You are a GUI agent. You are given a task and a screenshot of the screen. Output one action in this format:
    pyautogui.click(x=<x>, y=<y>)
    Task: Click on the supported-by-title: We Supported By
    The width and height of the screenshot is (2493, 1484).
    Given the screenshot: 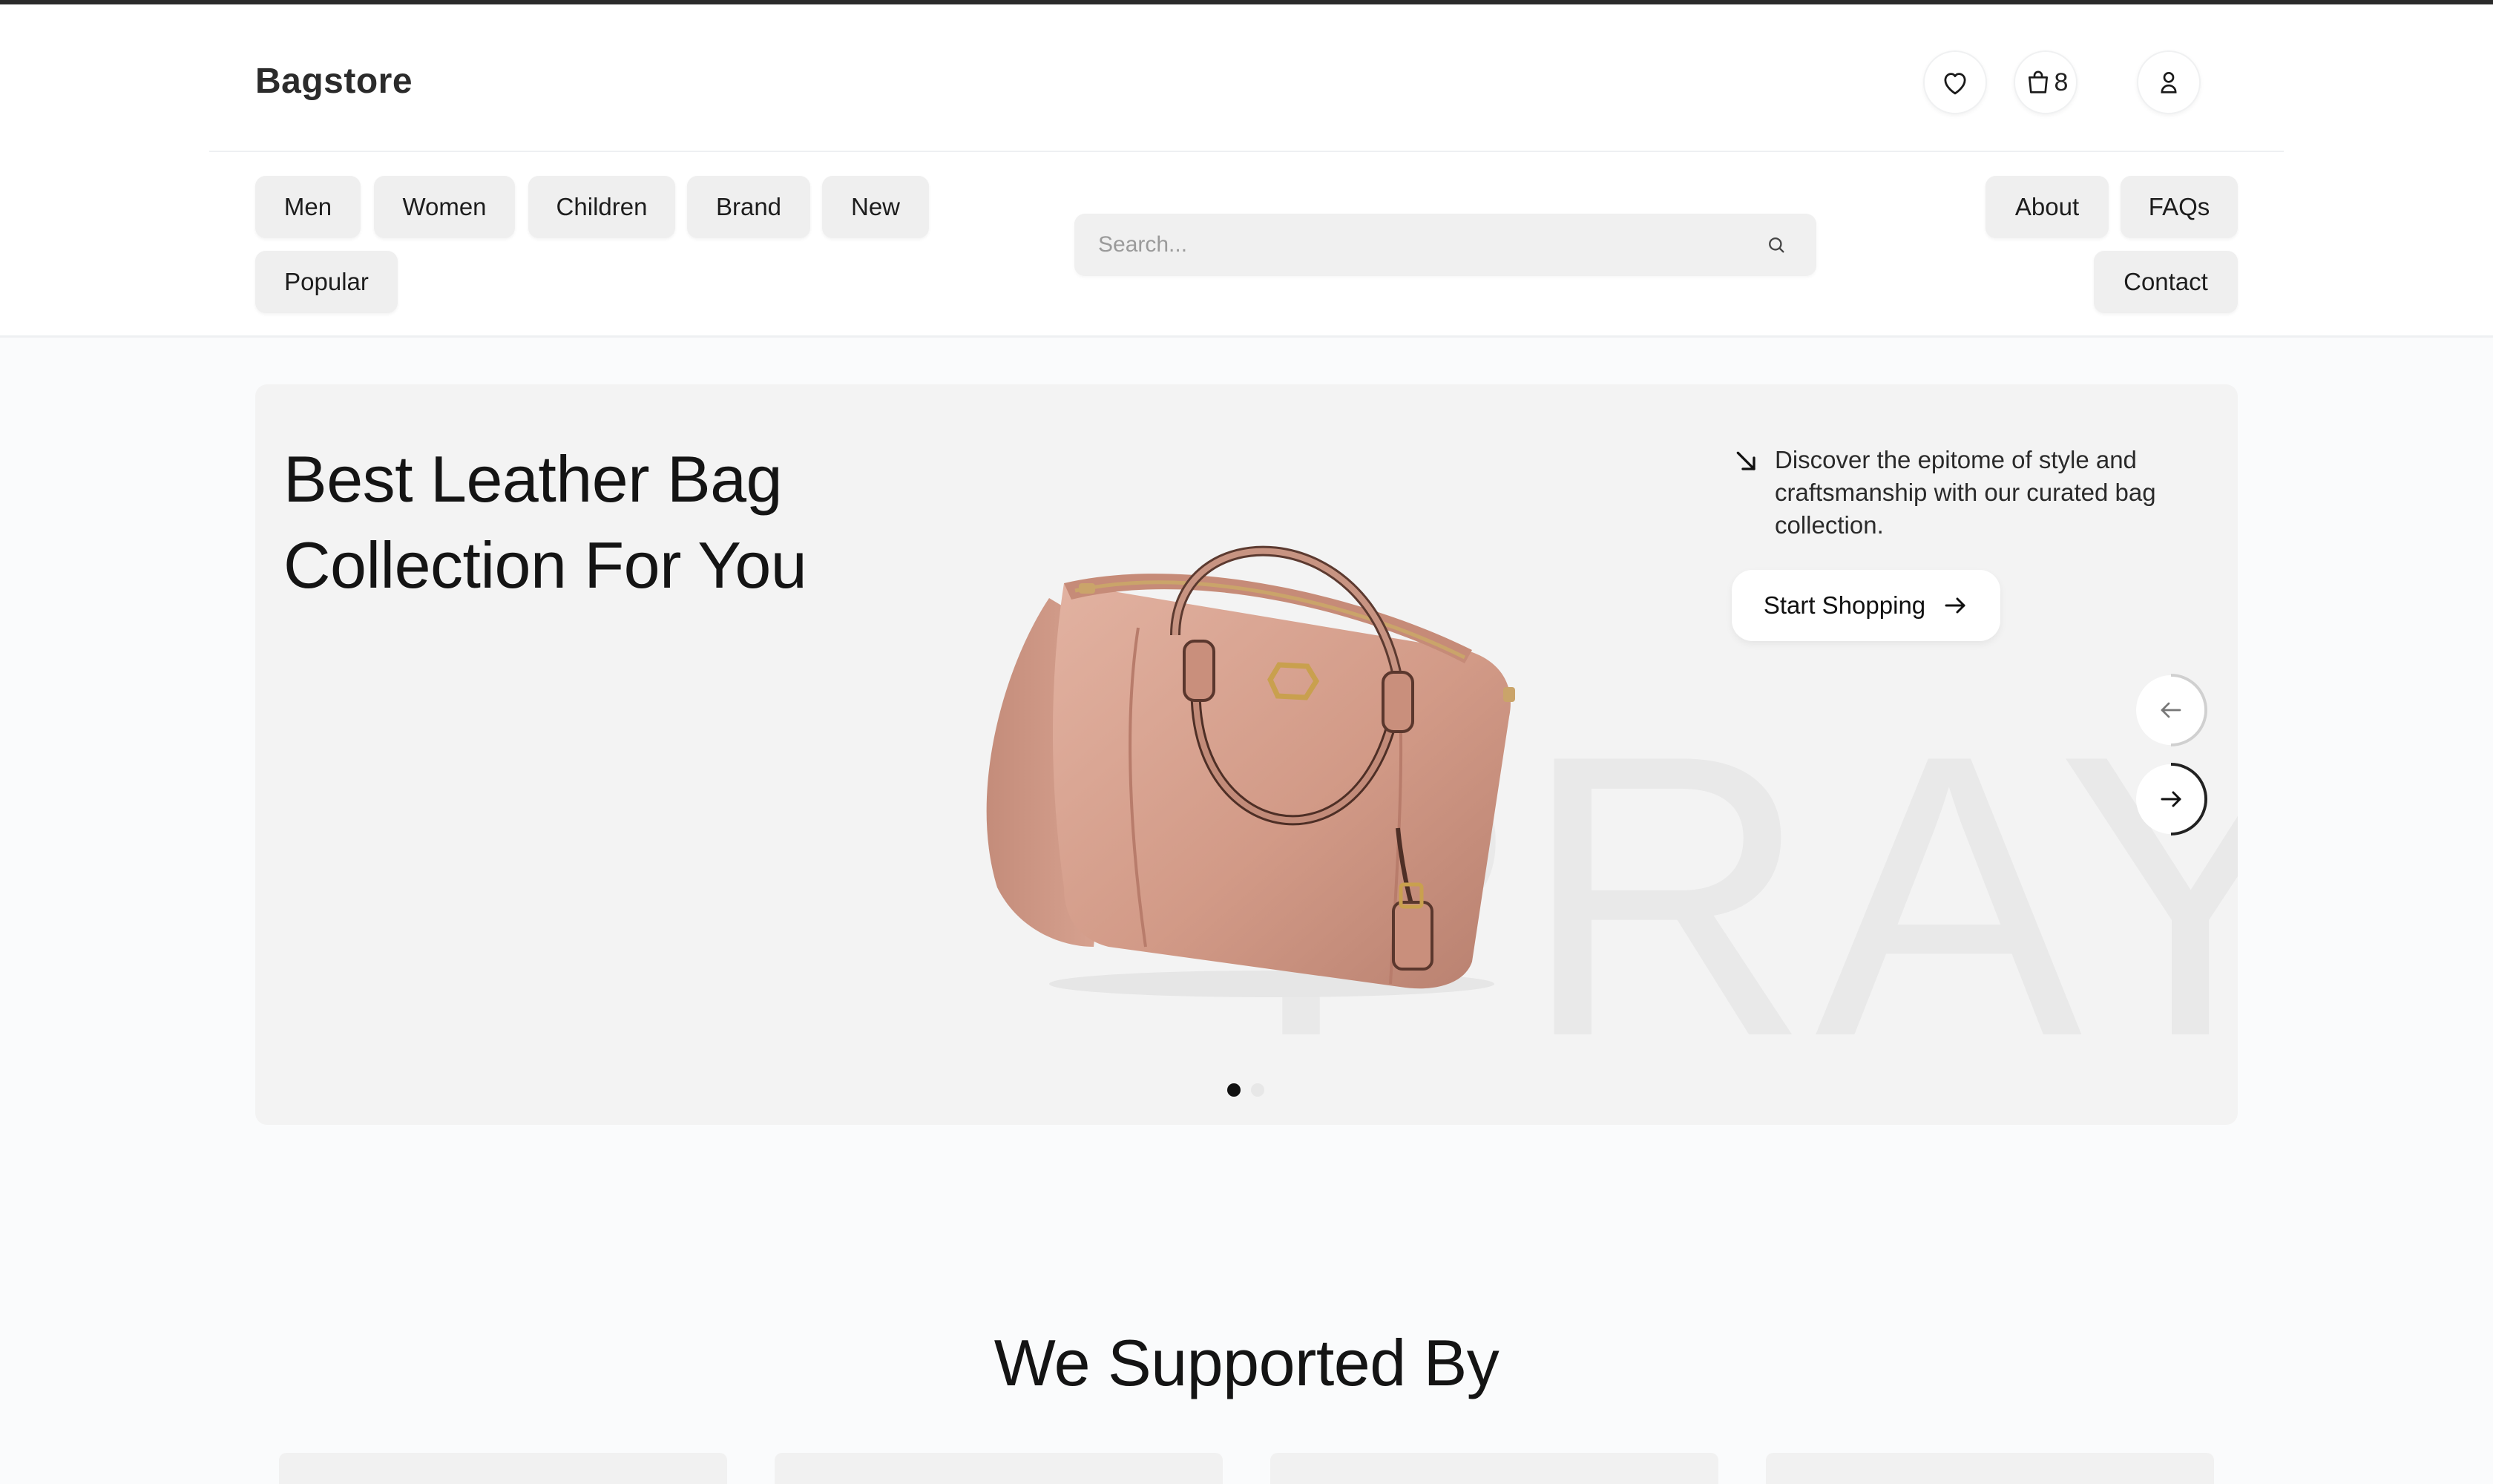 What is the action you would take?
    pyautogui.click(x=1246, y=1362)
    